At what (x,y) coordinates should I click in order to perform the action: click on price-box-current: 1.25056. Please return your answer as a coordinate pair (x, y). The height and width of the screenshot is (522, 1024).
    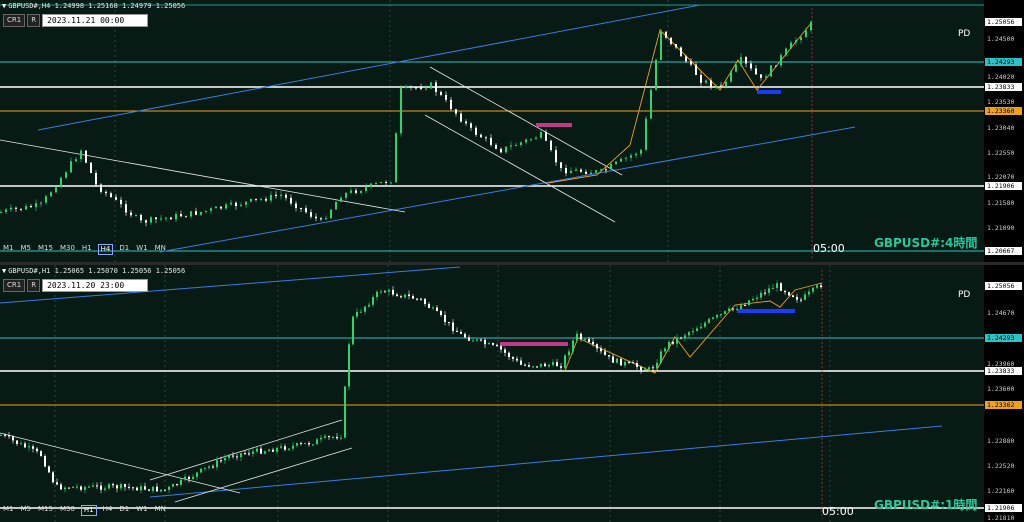
    Looking at the image, I should click on (1003, 286).